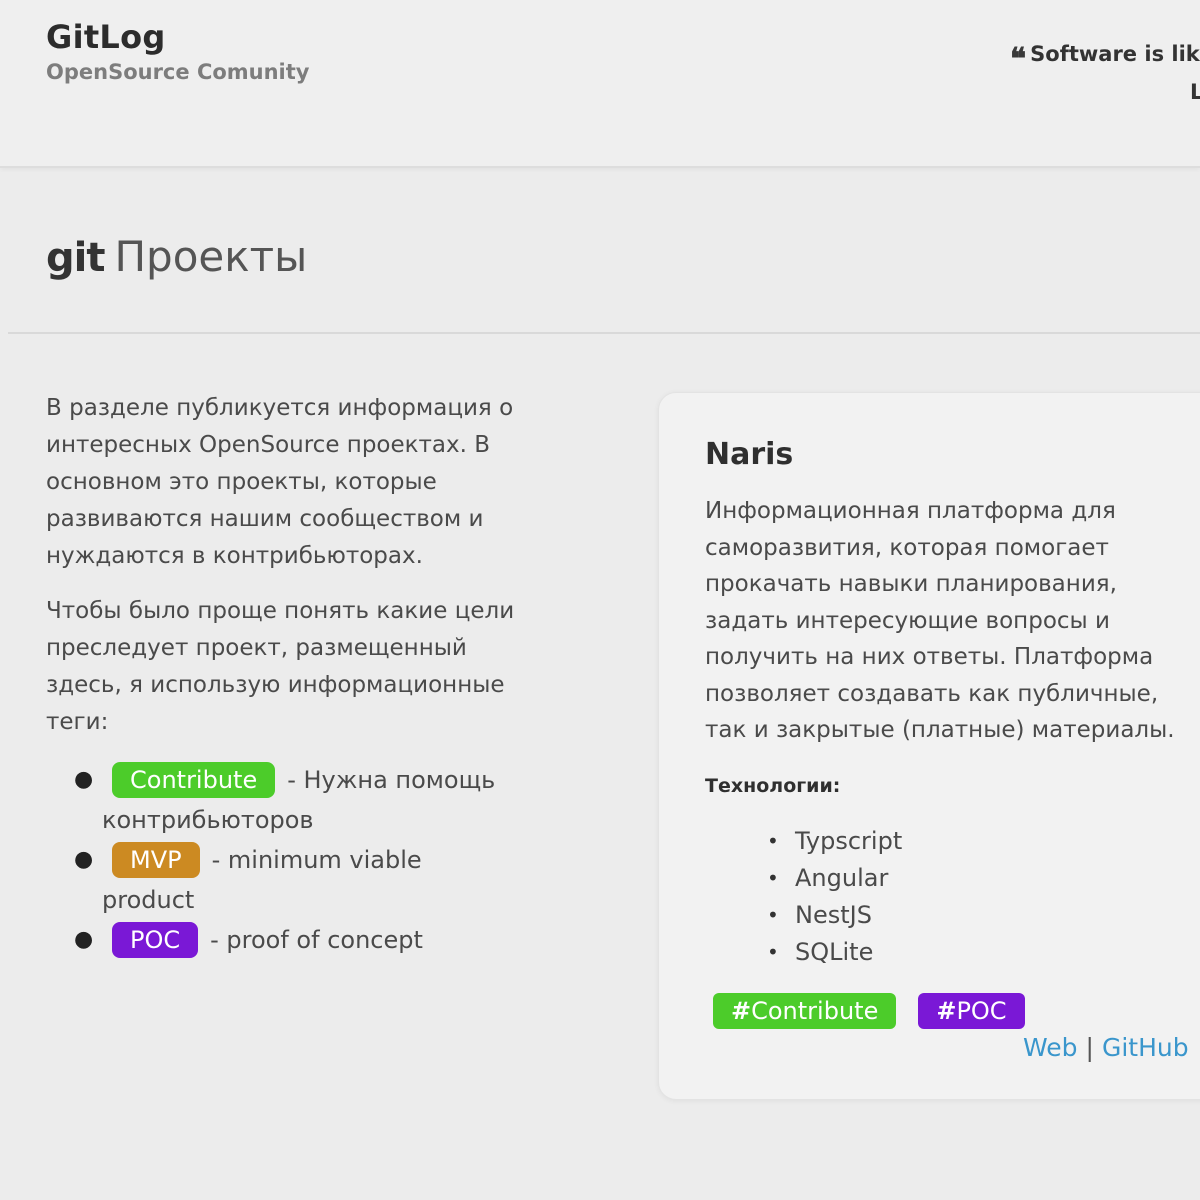  Describe the element at coordinates (316, 940) in the screenshot. I see `tag-description: - proof of concept` at that location.